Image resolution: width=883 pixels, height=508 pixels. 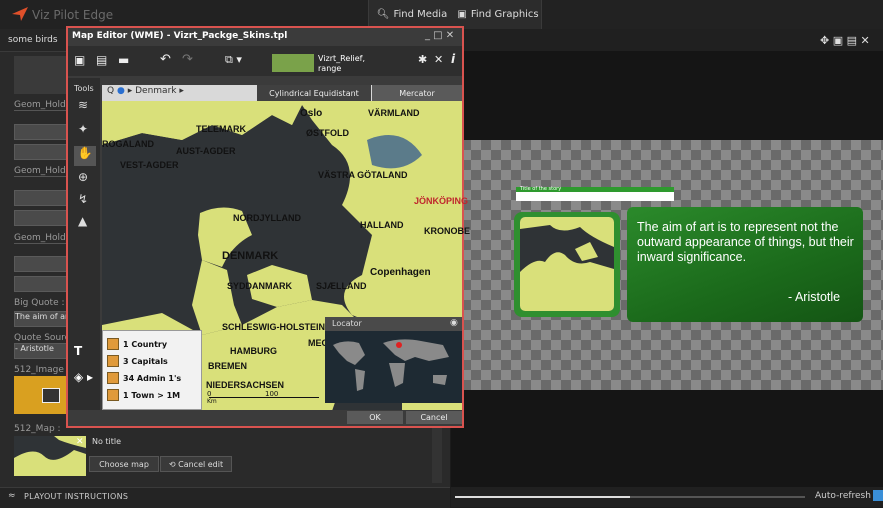 I want to click on projection-mercator: Mercator, so click(x=417, y=93).